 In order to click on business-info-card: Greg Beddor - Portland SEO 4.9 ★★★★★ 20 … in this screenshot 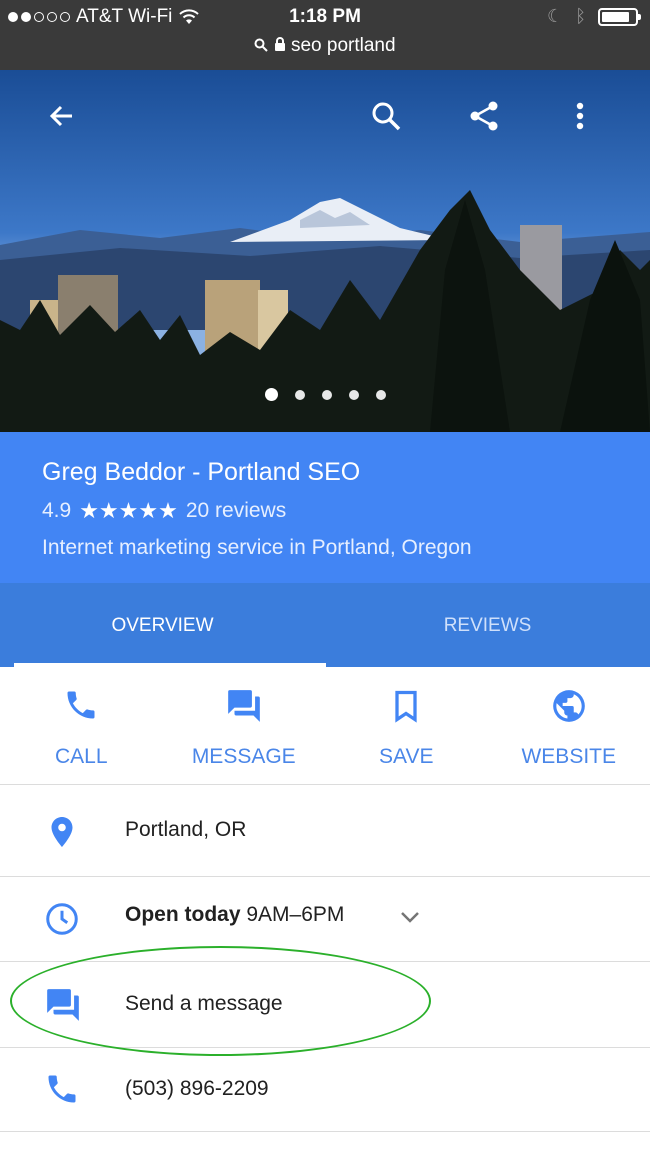, I will do `click(325, 507)`.